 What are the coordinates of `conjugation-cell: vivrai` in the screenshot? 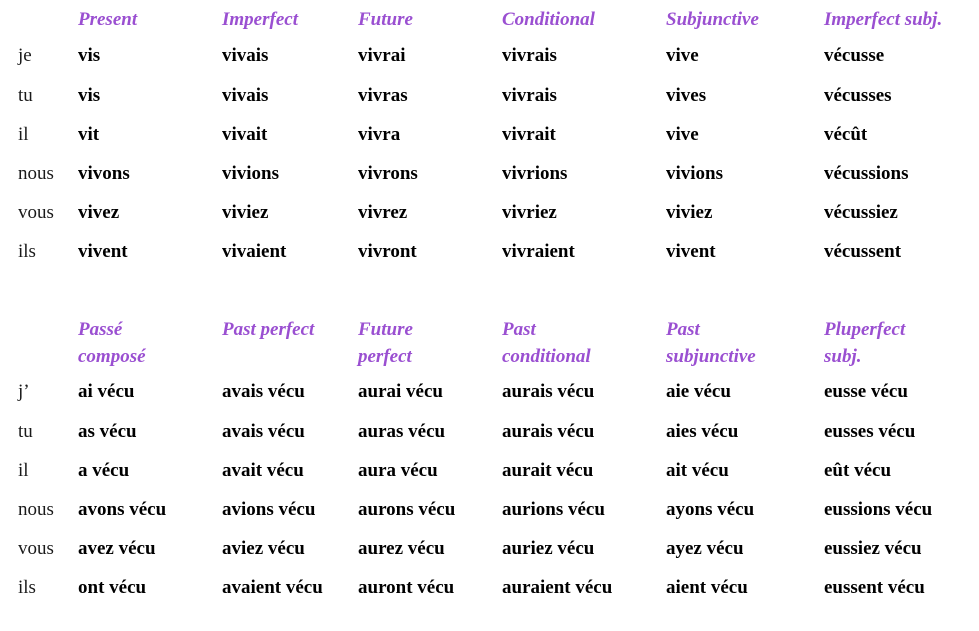 It's located at (382, 55).